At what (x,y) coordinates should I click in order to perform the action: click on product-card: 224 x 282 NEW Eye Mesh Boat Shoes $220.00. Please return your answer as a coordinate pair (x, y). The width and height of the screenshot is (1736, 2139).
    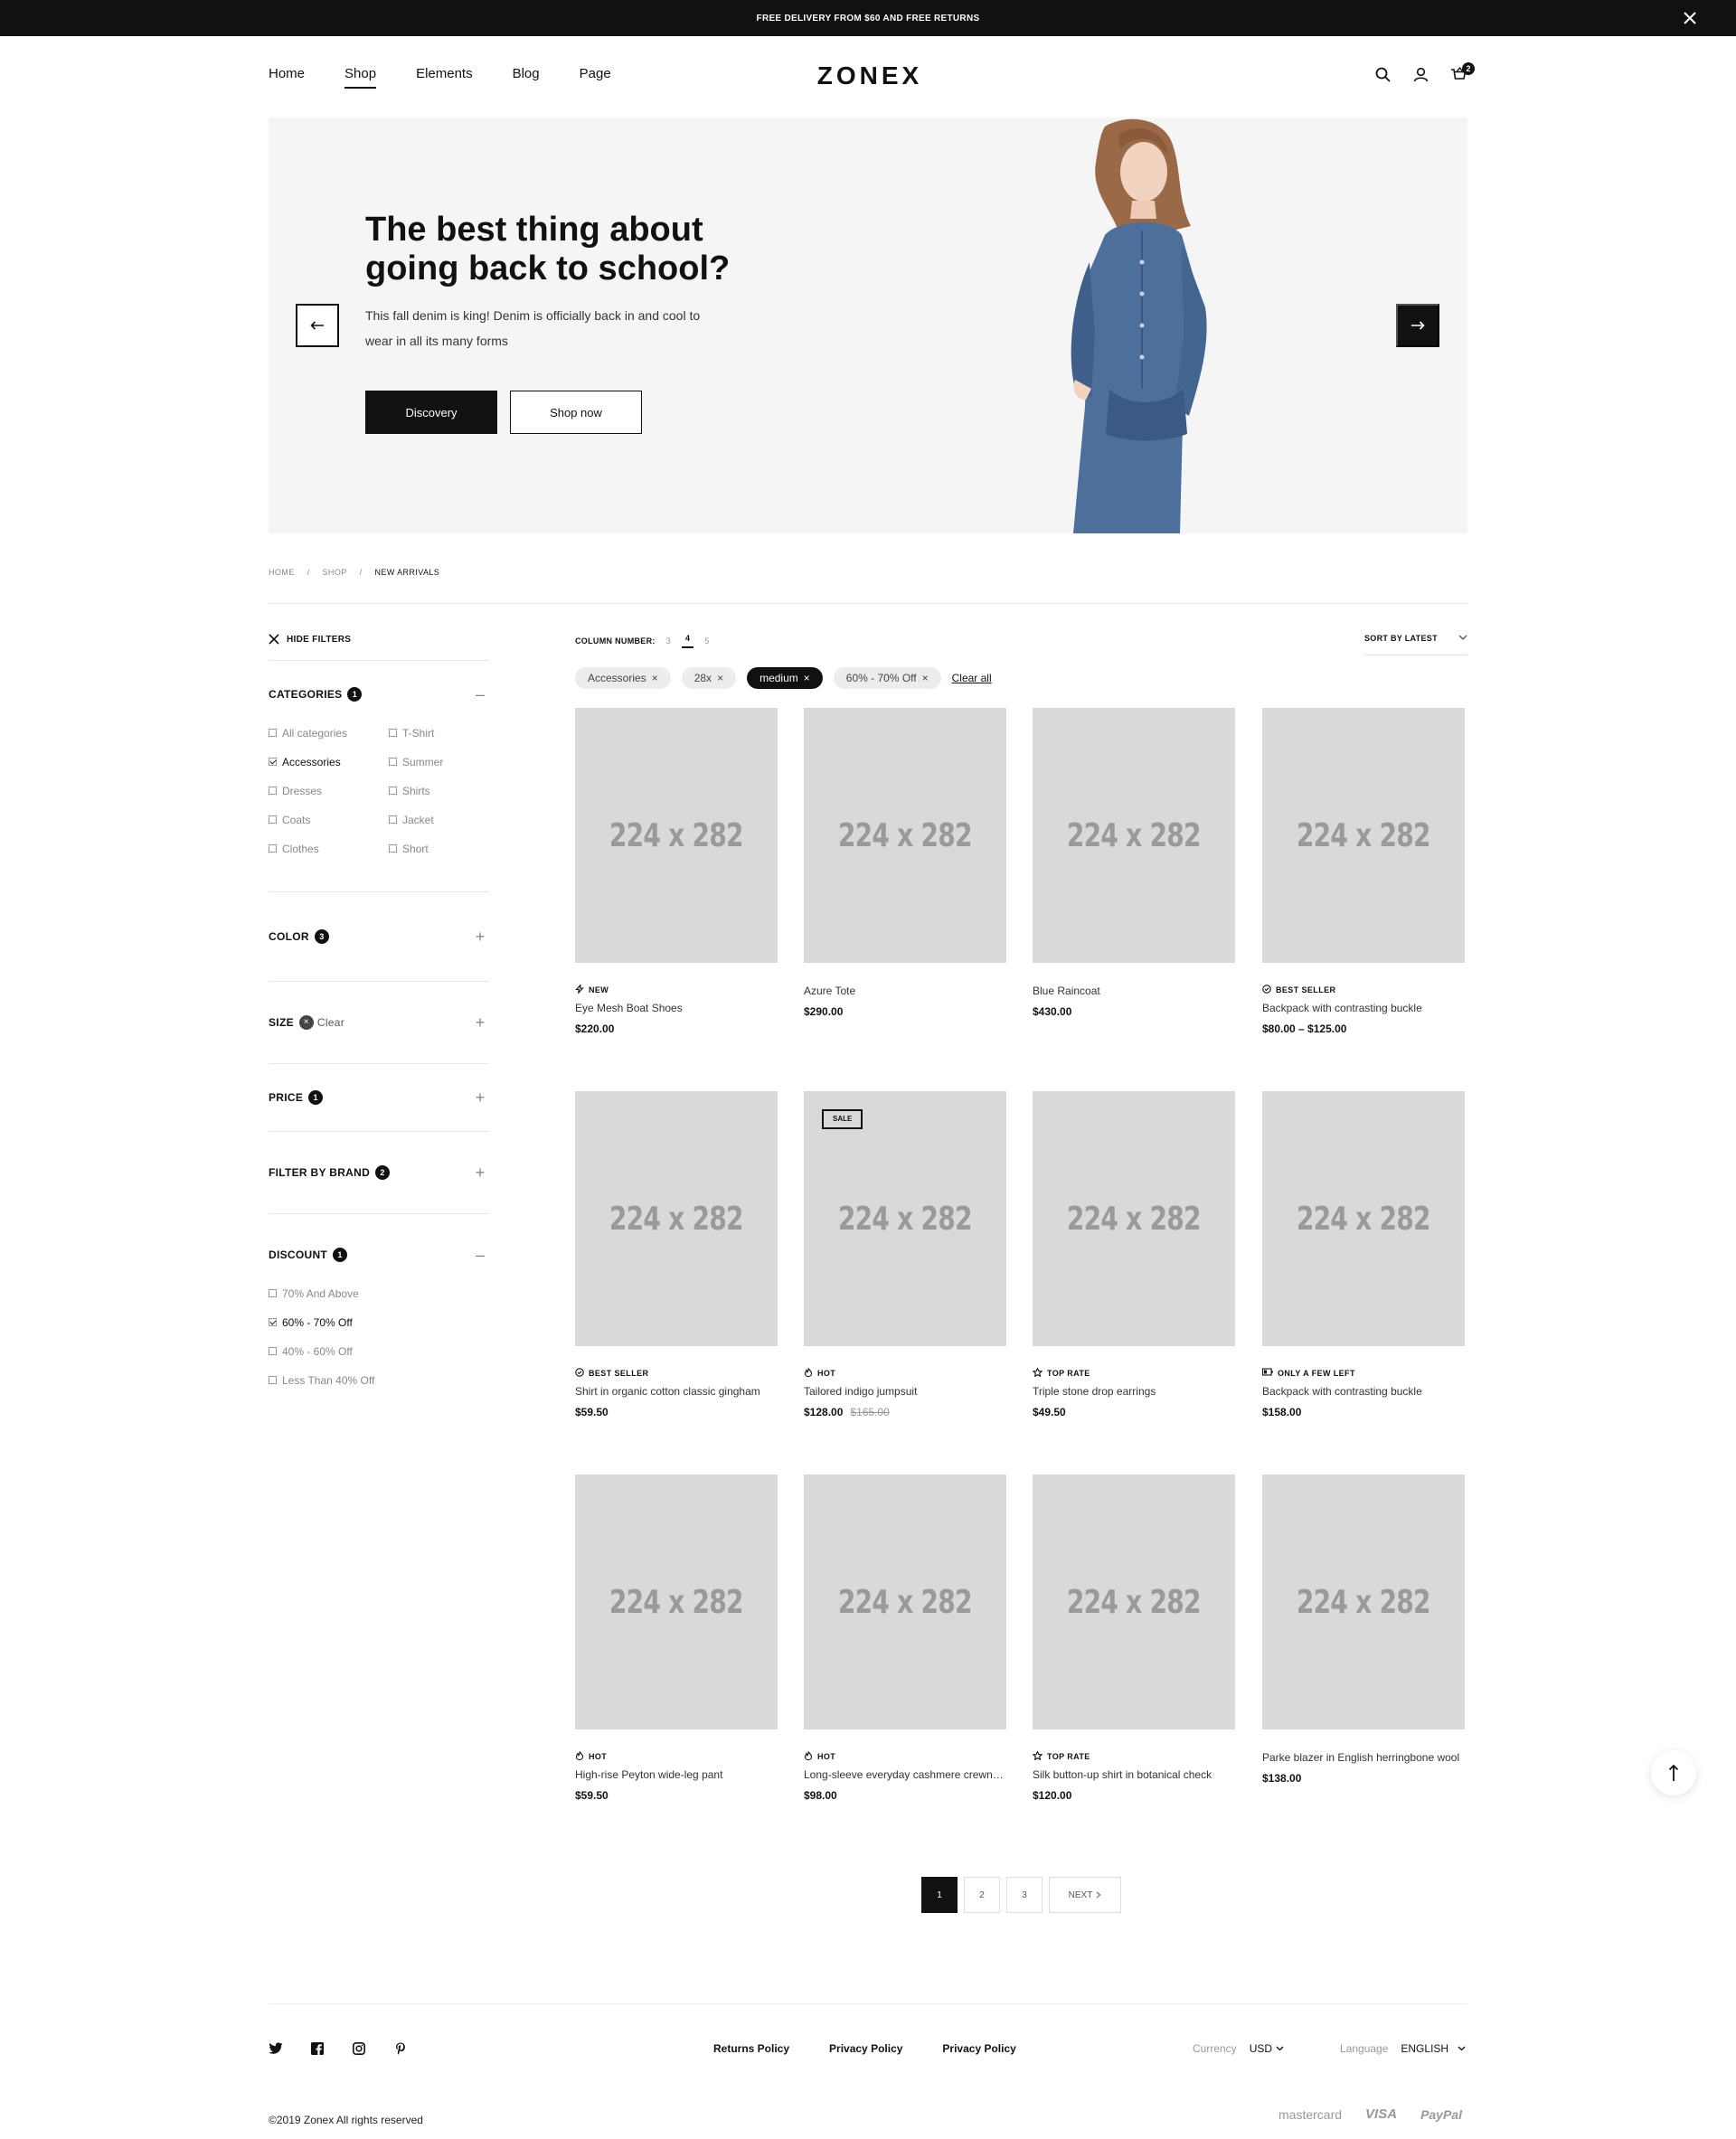
    Looking at the image, I should click on (677, 872).